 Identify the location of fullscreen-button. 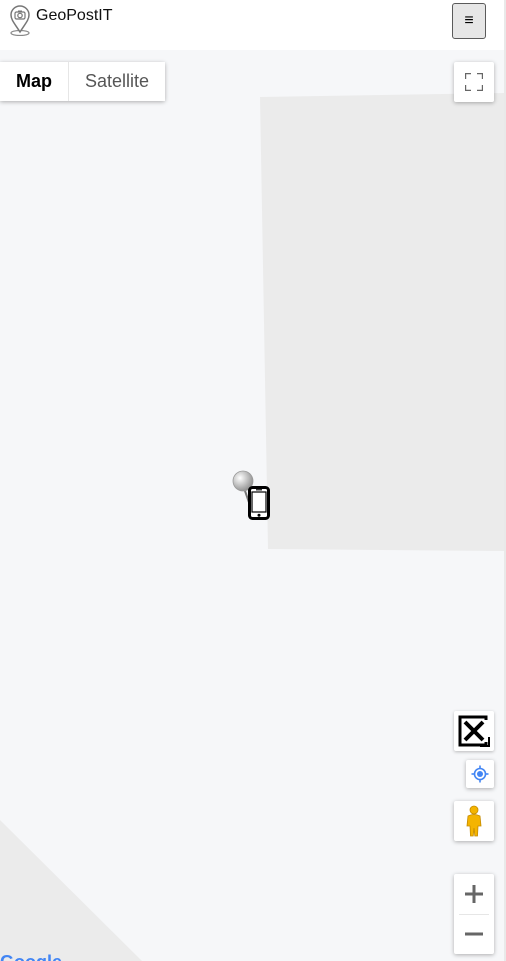
(474, 82).